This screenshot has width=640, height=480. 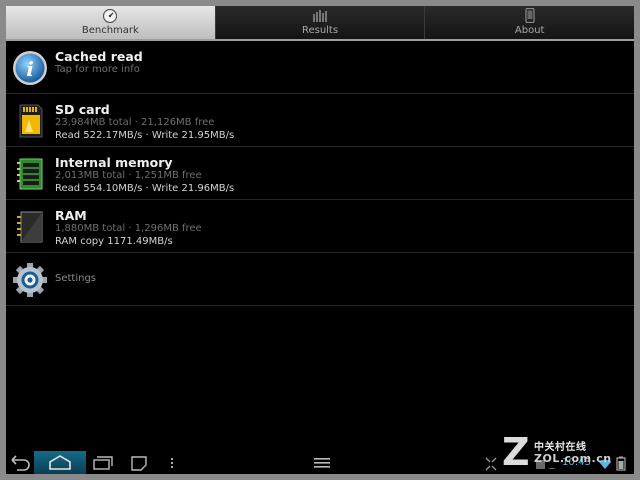 What do you see at coordinates (560, 447) in the screenshot?
I see `watermark-text: 中关村在线` at bounding box center [560, 447].